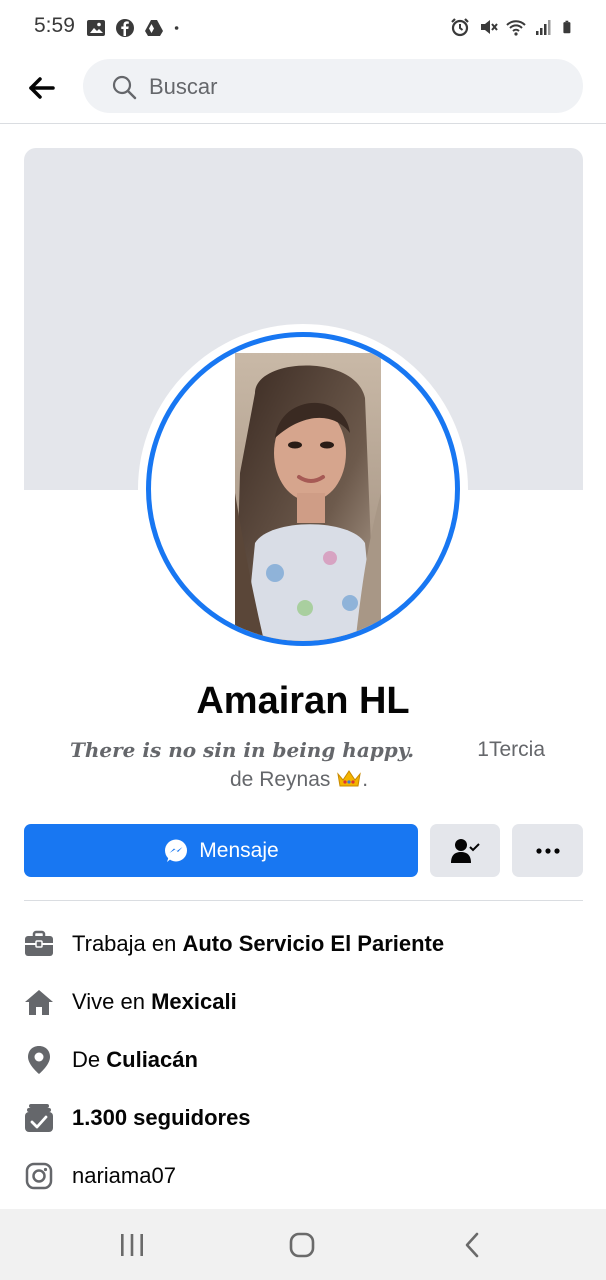  What do you see at coordinates (511, 749) in the screenshot?
I see `bio-tag: 1Tercia` at bounding box center [511, 749].